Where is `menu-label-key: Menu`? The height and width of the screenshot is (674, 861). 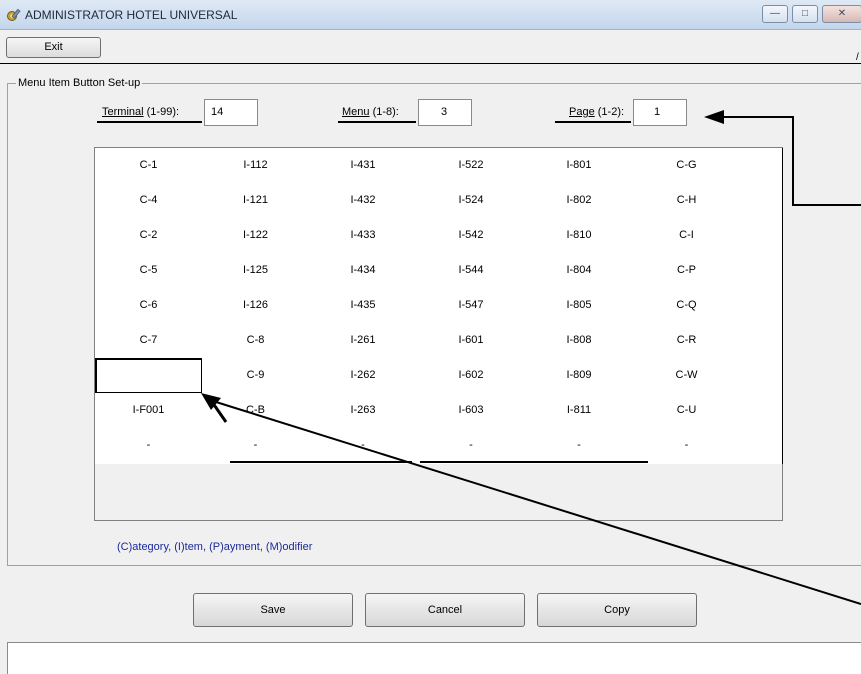
menu-label-key: Menu is located at coordinates (356, 112).